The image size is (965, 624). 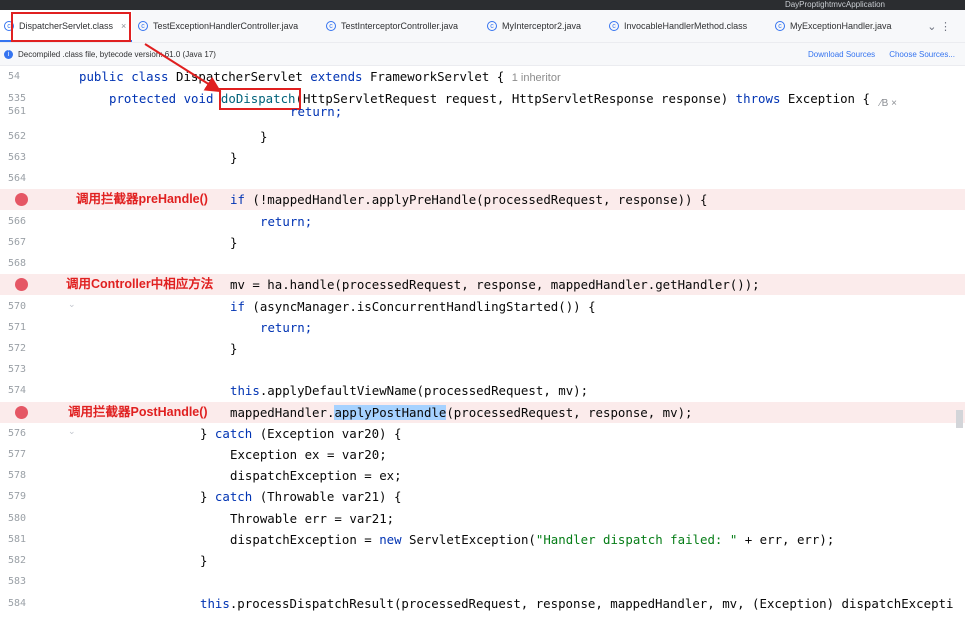 I want to click on line-number: 573, so click(x=17, y=369).